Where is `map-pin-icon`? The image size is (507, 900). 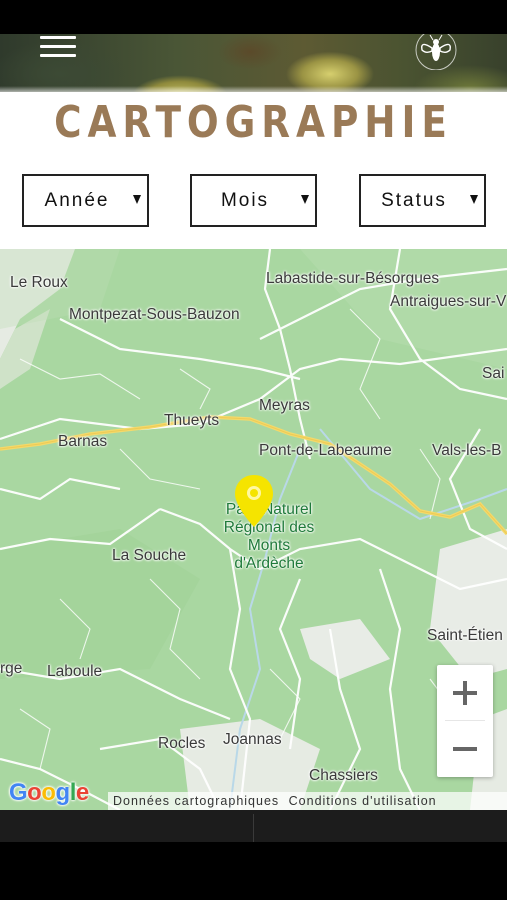
map-pin-icon is located at coordinates (254, 501).